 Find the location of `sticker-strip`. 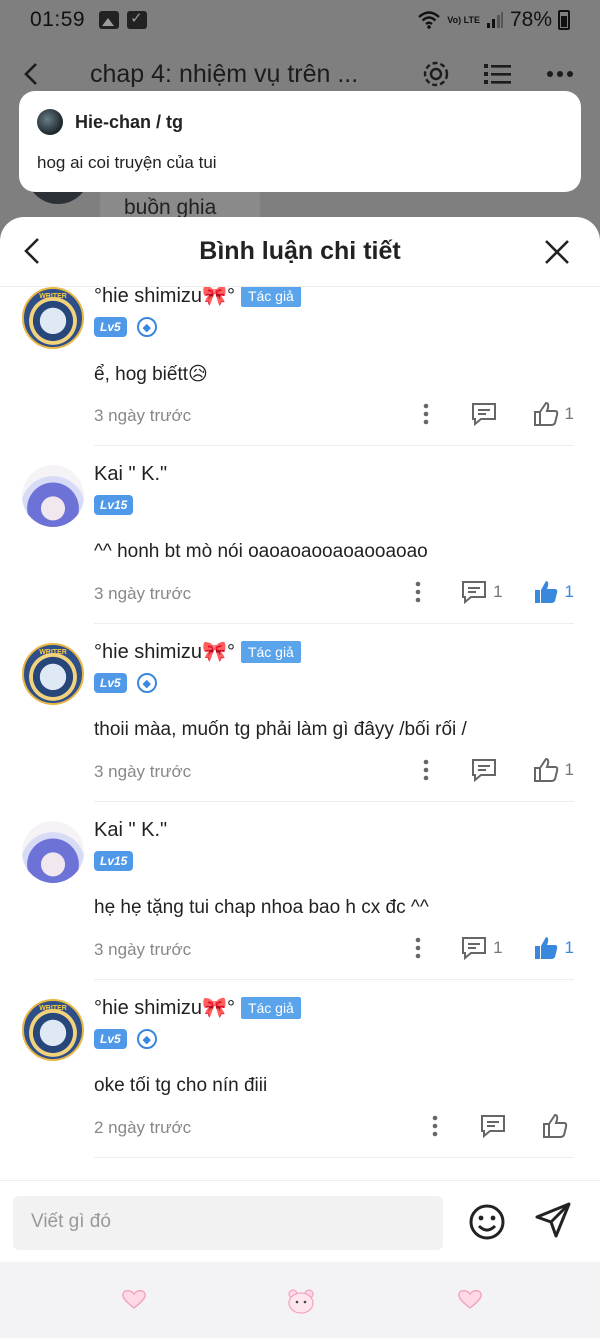

sticker-strip is located at coordinates (300, 1300).